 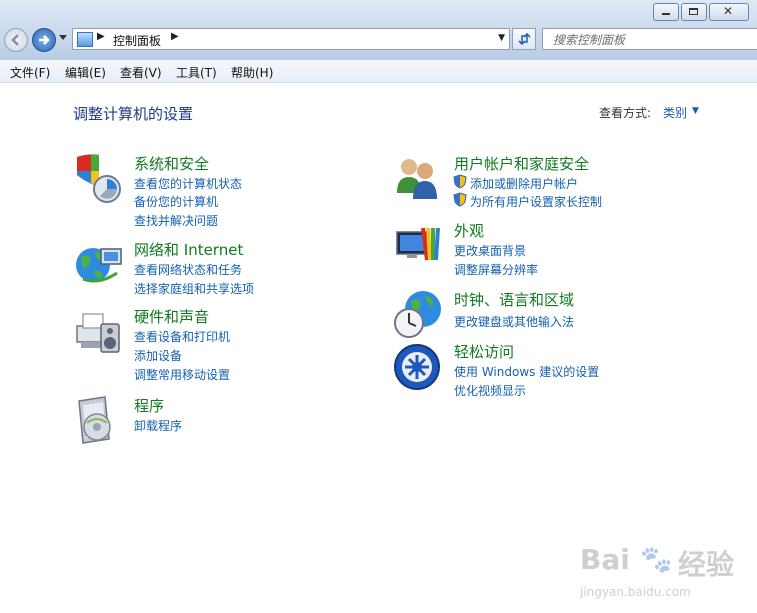 I want to click on breadcrumb-control-panel: 控制面板, so click(x=137, y=40).